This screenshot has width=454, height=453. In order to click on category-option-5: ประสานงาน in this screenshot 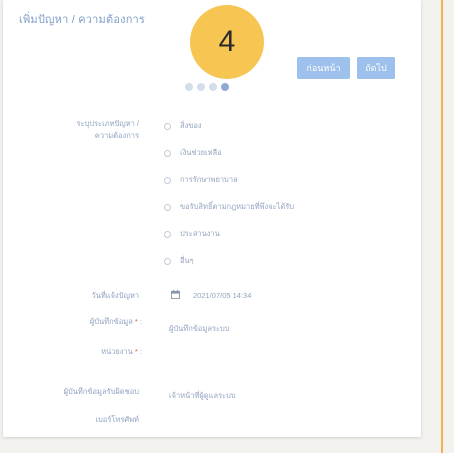, I will do `click(192, 234)`.